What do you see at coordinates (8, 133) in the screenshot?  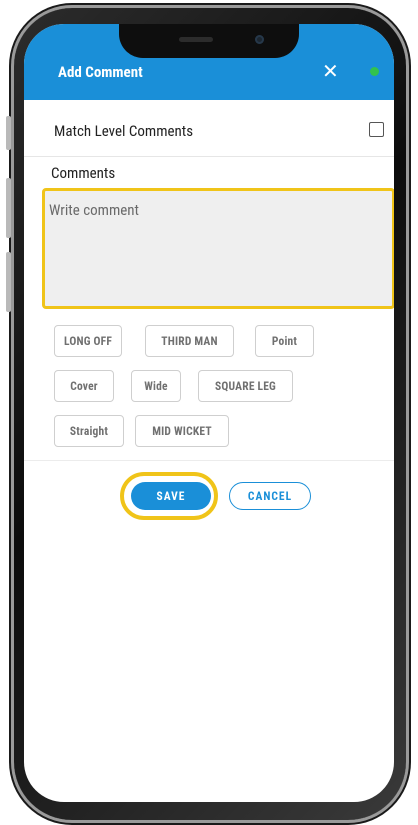 I see `side-button` at bounding box center [8, 133].